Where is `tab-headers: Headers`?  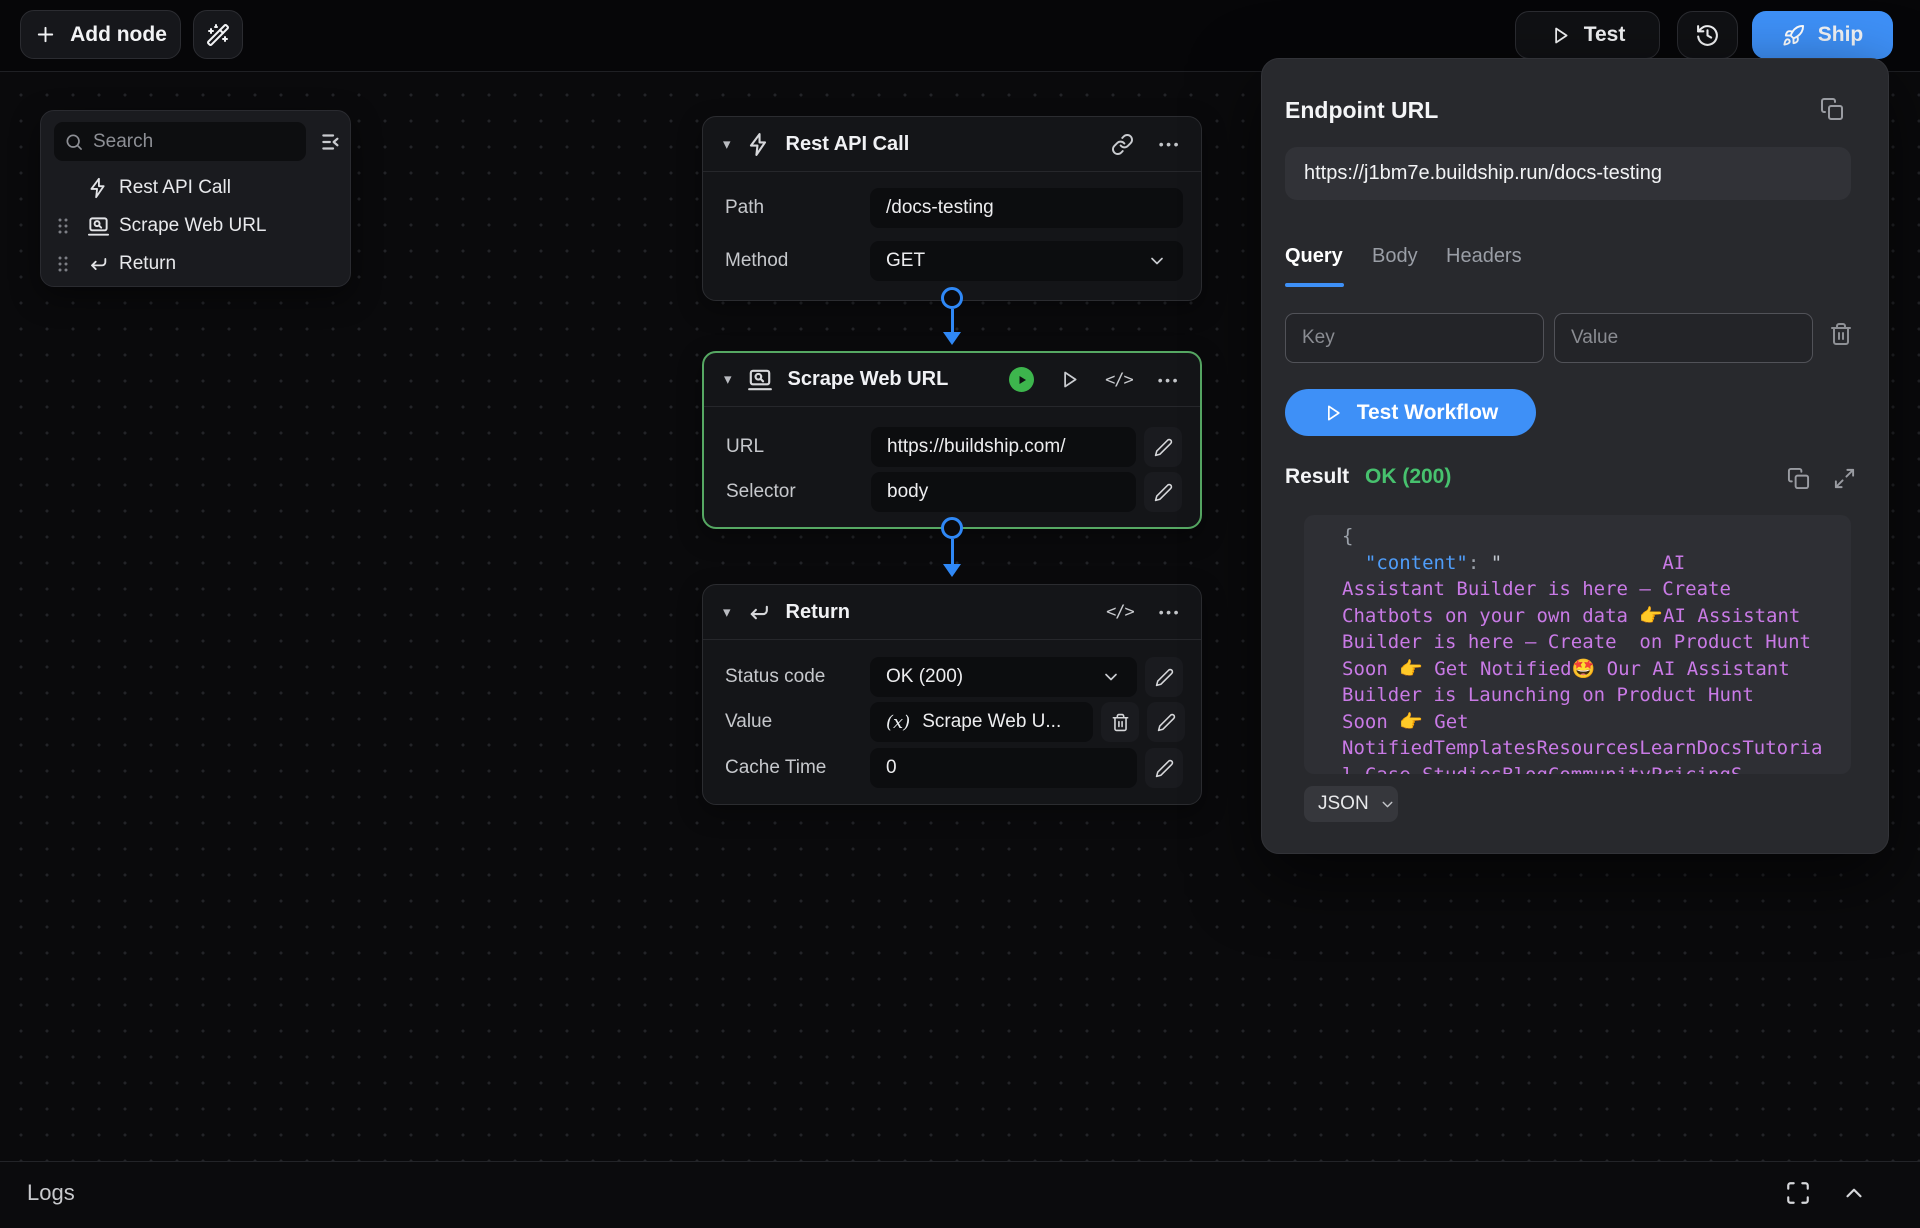
tab-headers: Headers is located at coordinates (1484, 256).